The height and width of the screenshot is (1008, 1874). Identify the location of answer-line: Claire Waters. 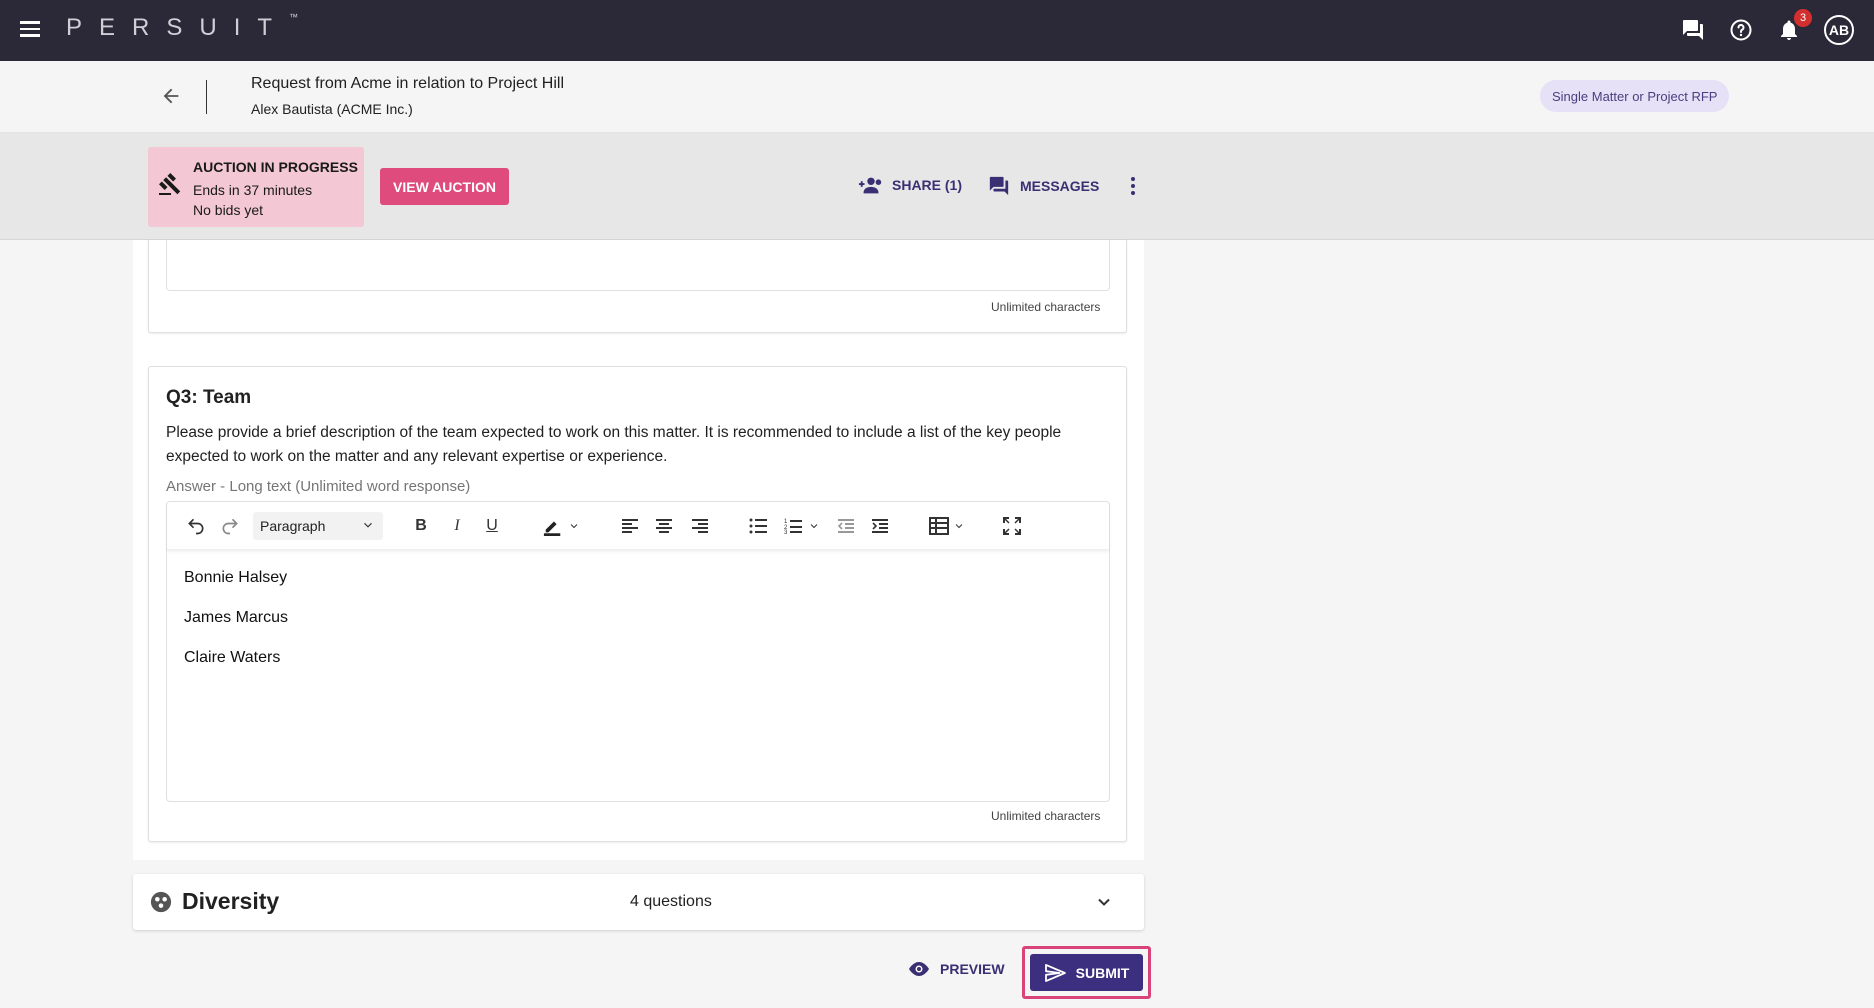
(232, 657).